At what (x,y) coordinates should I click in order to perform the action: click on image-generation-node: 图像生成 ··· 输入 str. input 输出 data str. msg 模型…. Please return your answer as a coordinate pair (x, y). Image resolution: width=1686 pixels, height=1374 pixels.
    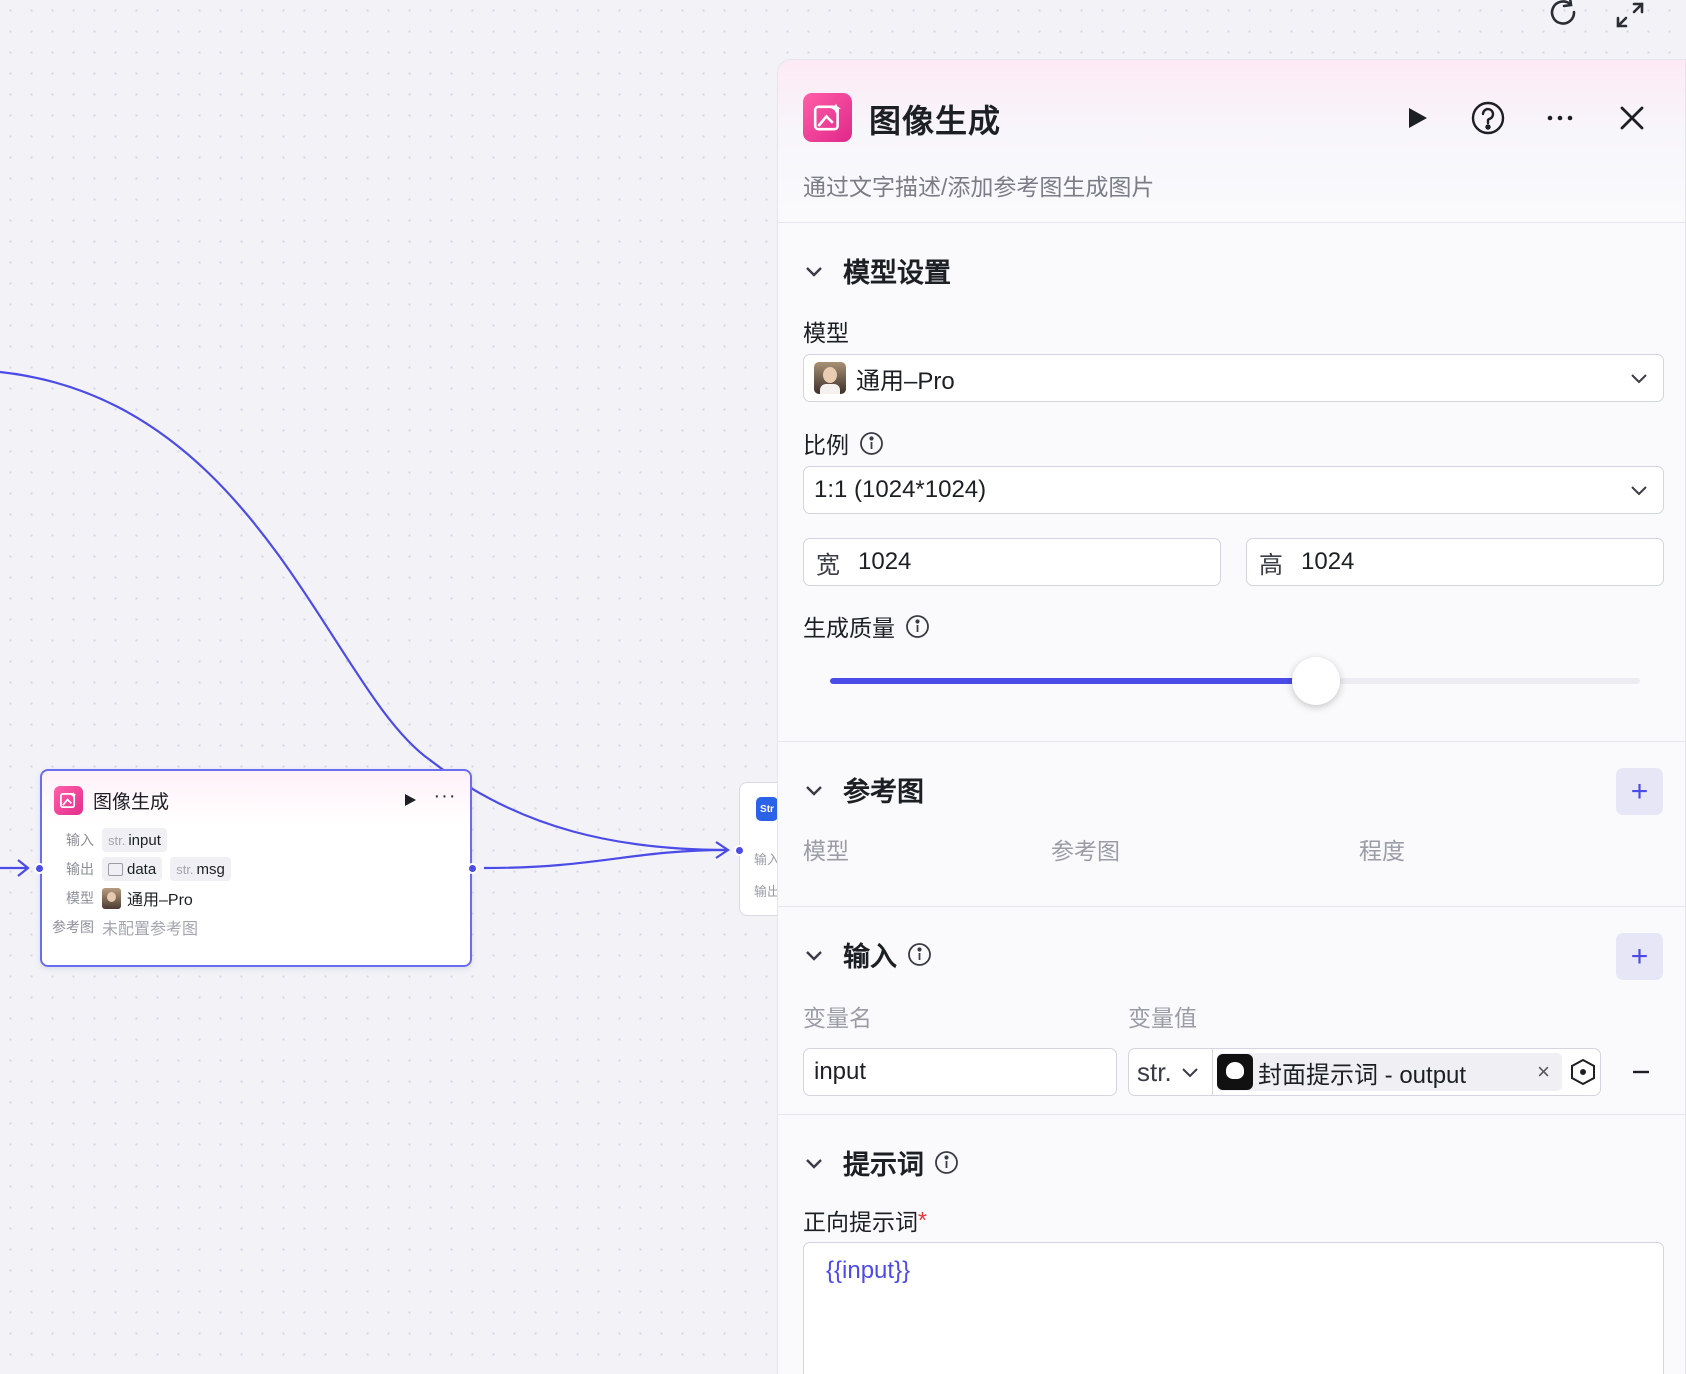
    Looking at the image, I should click on (256, 868).